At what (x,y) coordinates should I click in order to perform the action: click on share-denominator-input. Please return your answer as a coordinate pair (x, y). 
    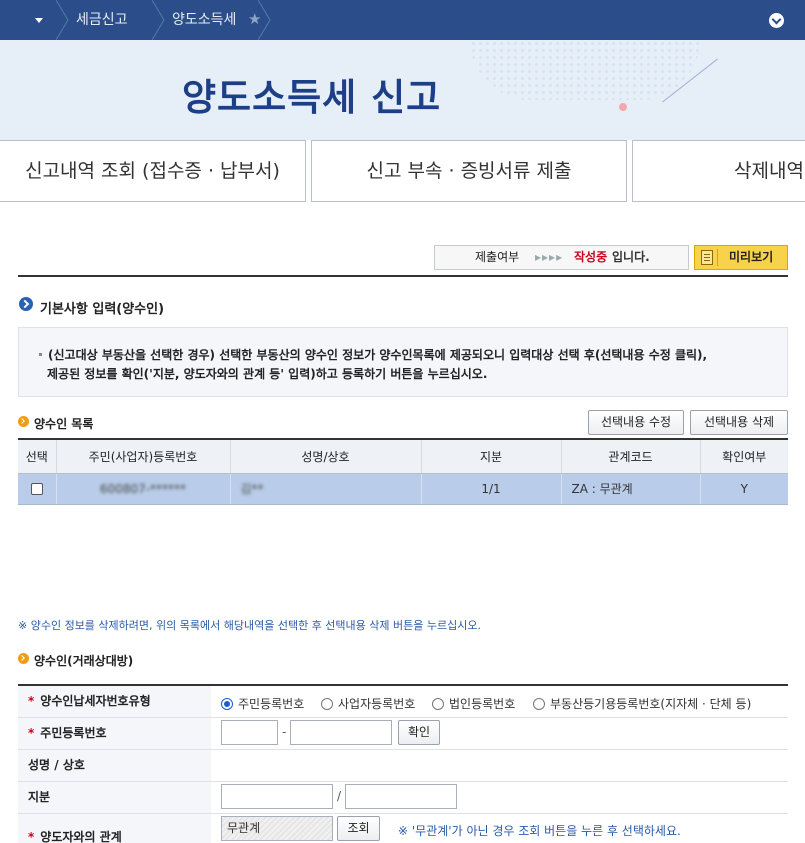
    Looking at the image, I should click on (401, 796).